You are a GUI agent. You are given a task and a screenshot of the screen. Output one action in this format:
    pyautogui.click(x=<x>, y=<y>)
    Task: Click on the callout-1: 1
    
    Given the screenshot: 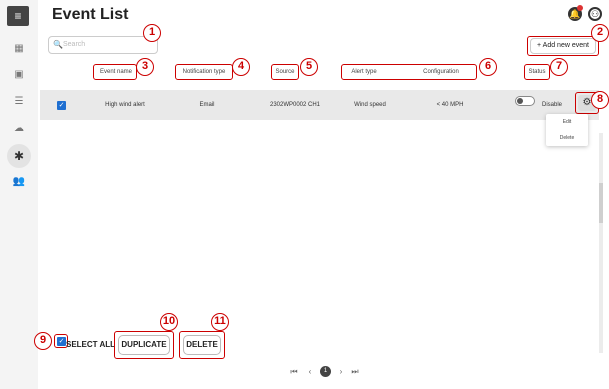 What is the action you would take?
    pyautogui.click(x=152, y=33)
    